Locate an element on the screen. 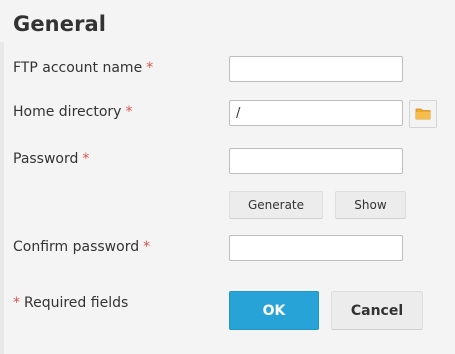 The image size is (455, 354). confirm-password-label: Confirm password * is located at coordinates (81, 247).